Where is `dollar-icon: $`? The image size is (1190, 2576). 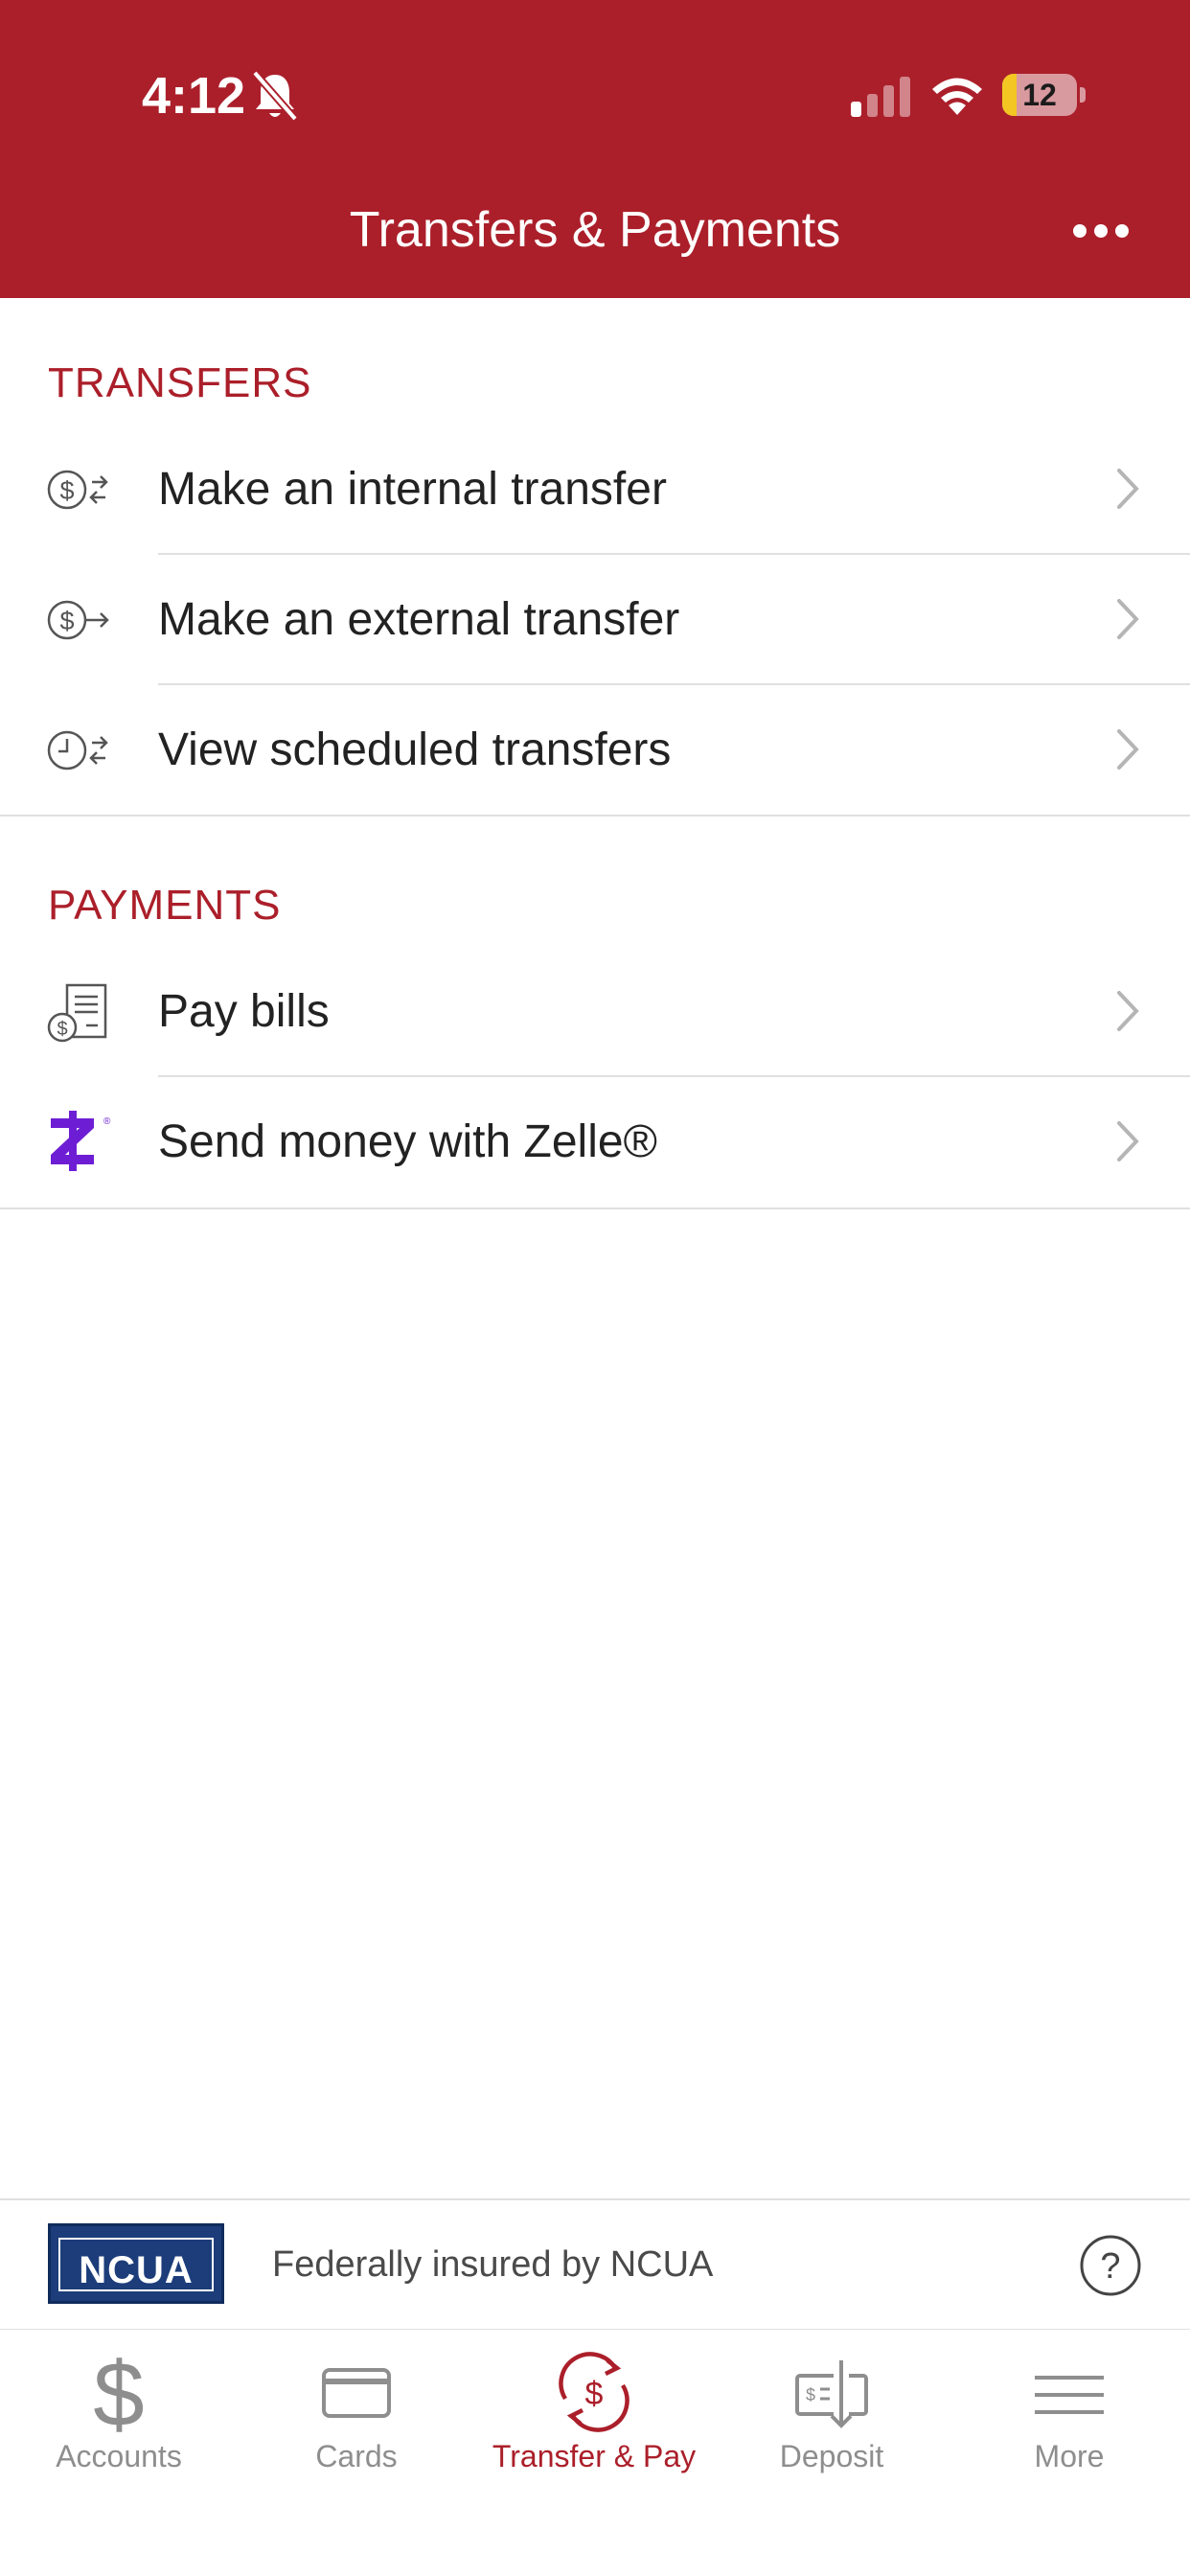 dollar-icon: $ is located at coordinates (119, 2392).